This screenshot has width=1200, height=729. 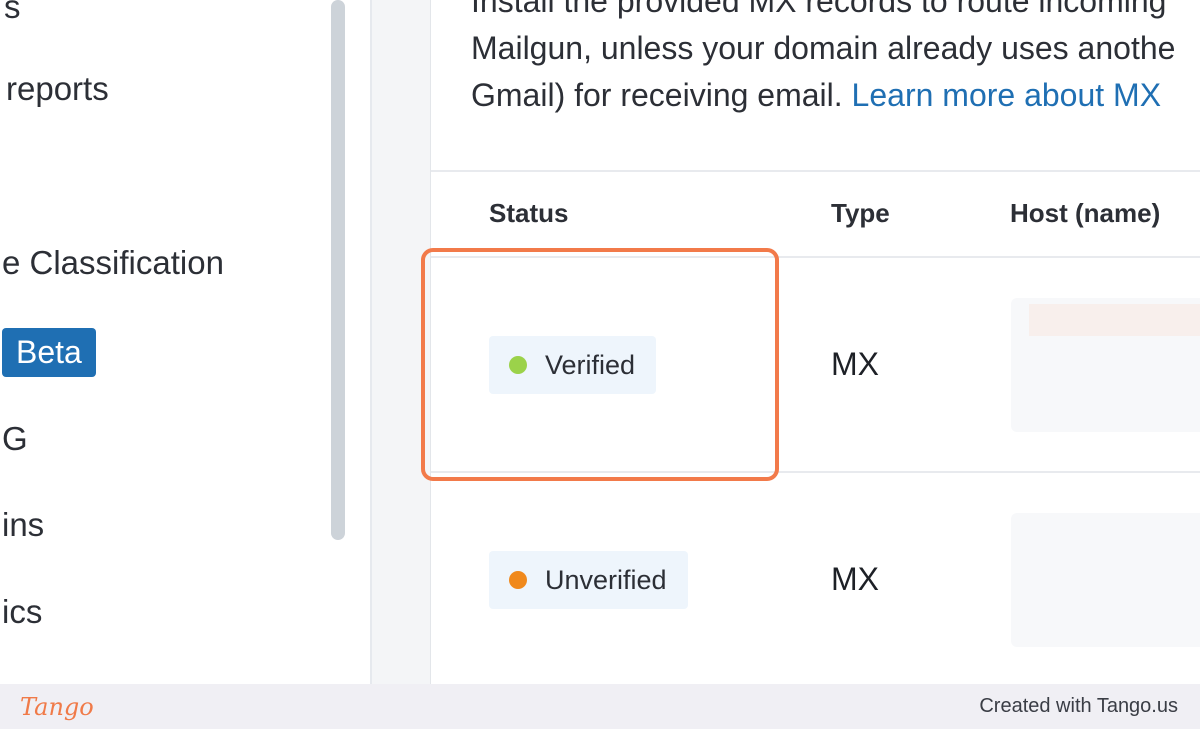 I want to click on step-highlight-box, so click(x=600, y=364).